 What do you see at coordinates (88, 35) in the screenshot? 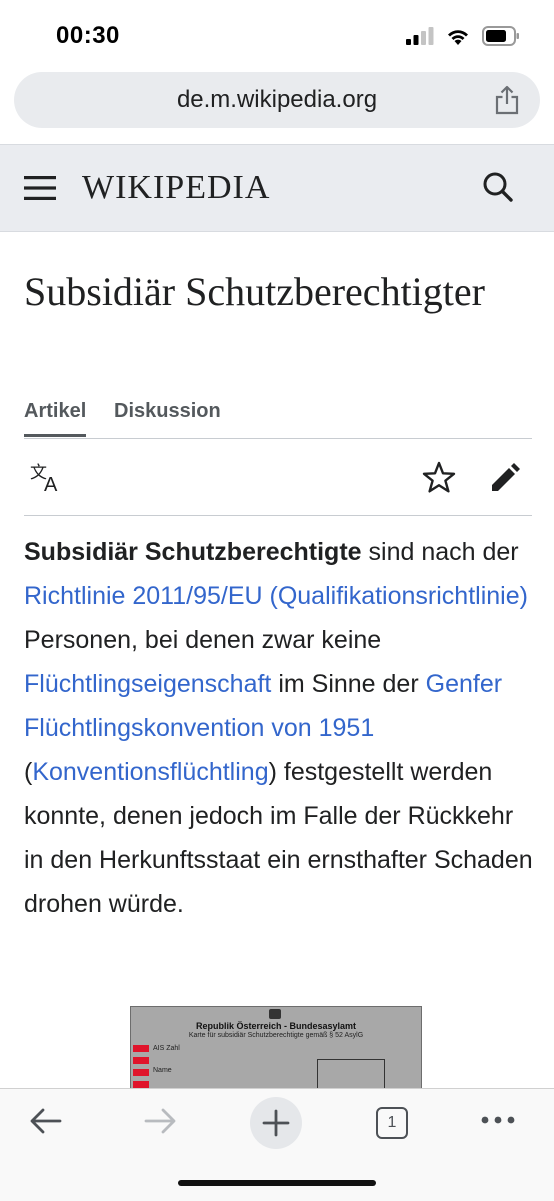
I see `status-time: 00:30` at bounding box center [88, 35].